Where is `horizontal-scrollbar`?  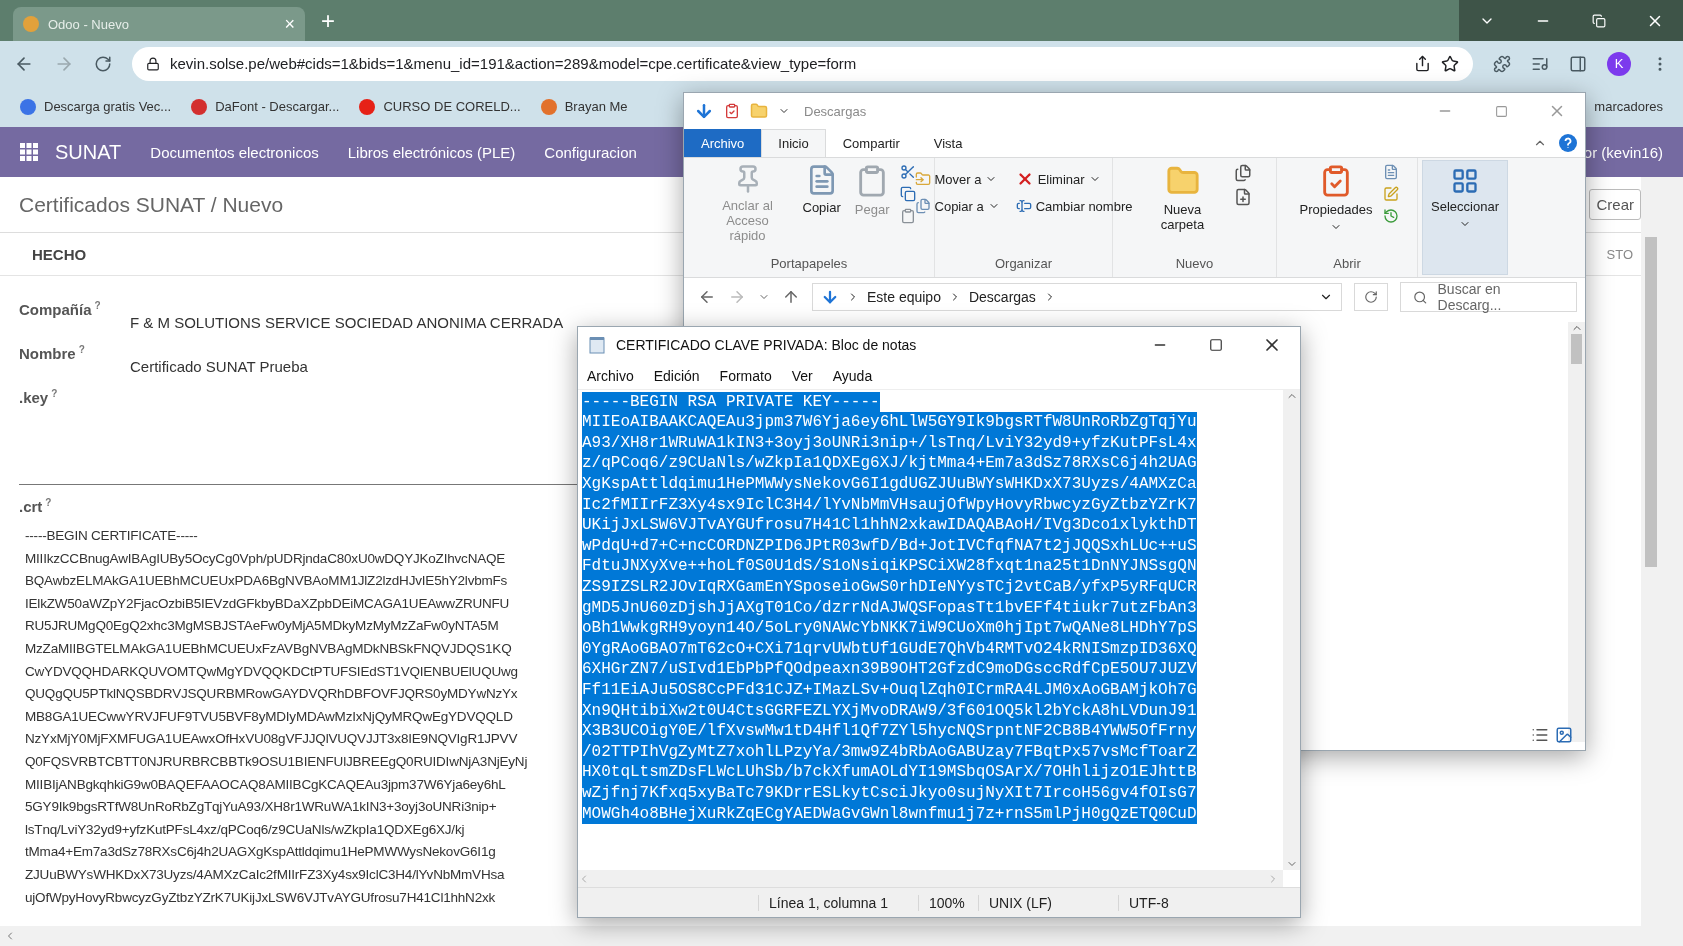 horizontal-scrollbar is located at coordinates (820, 936).